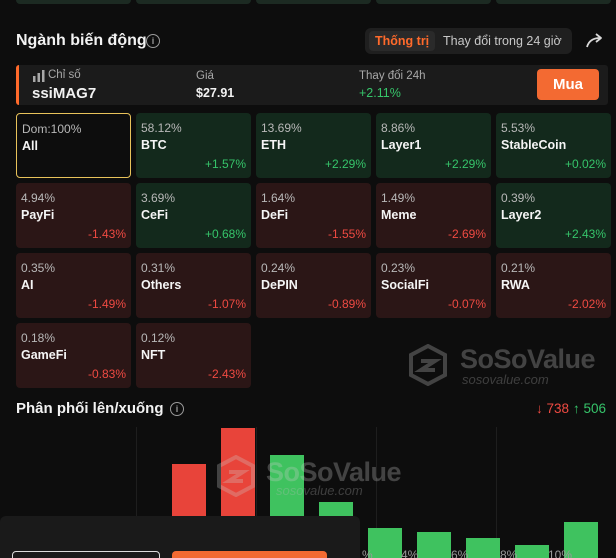  I want to click on index-label: Chỉ số, so click(64, 75).